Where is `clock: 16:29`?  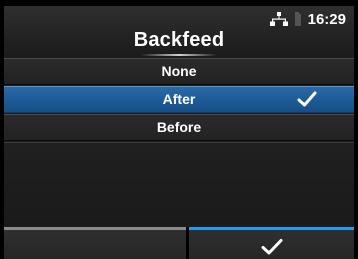 clock: 16:29 is located at coordinates (326, 19).